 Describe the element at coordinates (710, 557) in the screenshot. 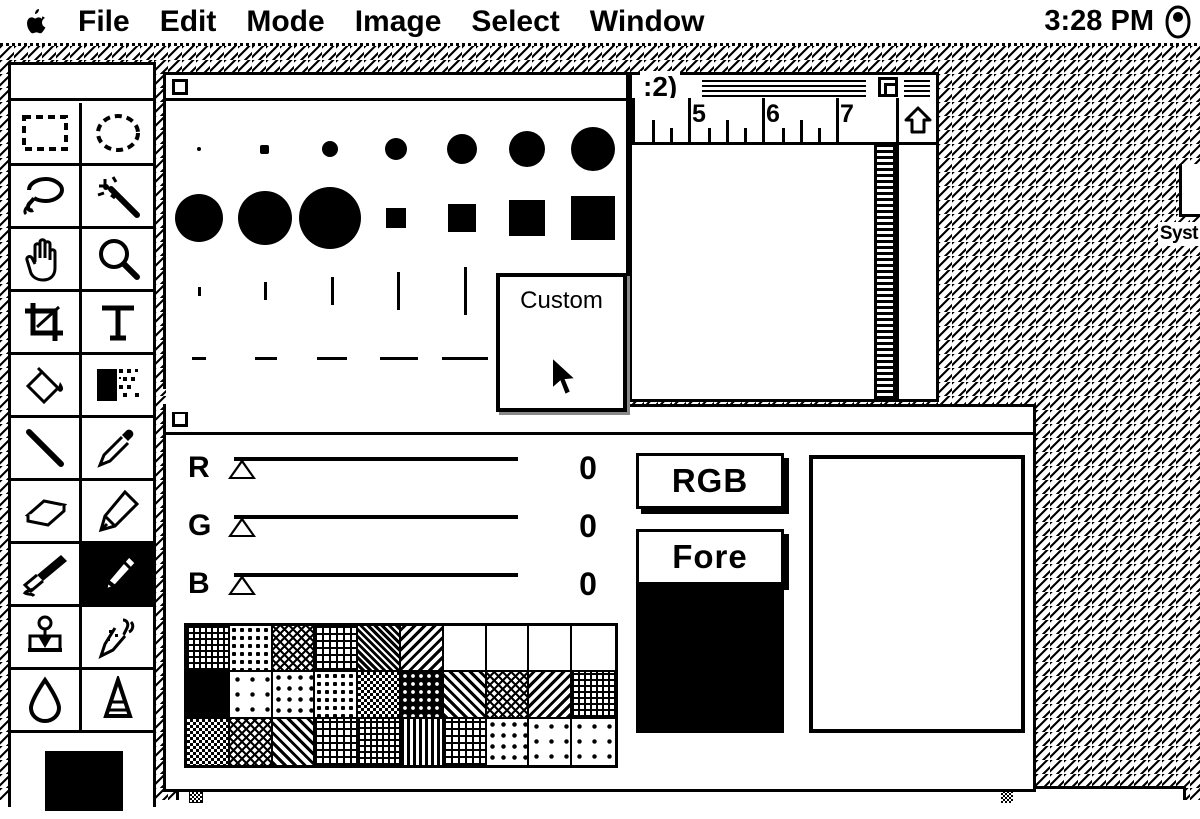

I see `foreground-background-button: Fore` at that location.